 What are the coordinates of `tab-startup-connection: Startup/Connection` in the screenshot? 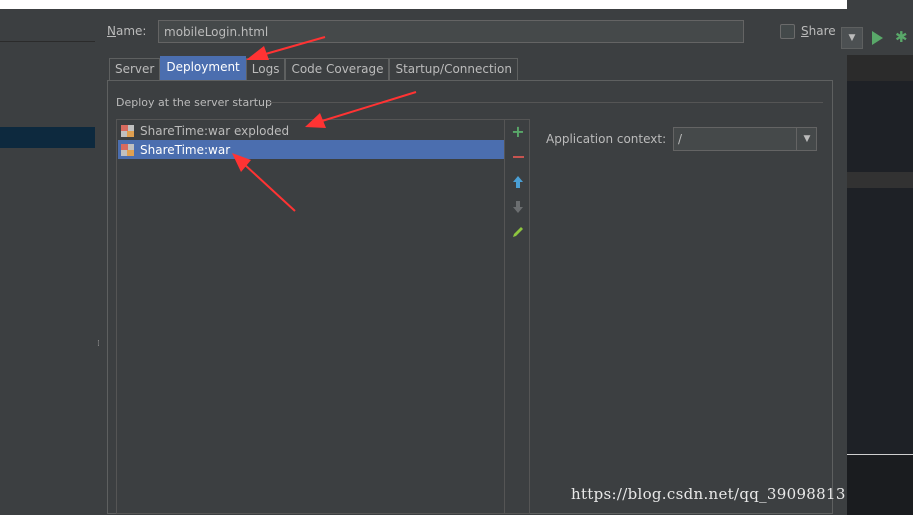 It's located at (453, 69).